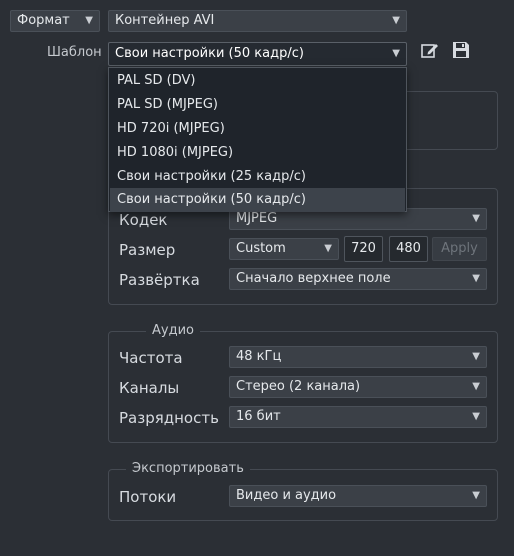 The height and width of the screenshot is (556, 514). I want to click on format-dropdown: Формат ▼, so click(55, 21).